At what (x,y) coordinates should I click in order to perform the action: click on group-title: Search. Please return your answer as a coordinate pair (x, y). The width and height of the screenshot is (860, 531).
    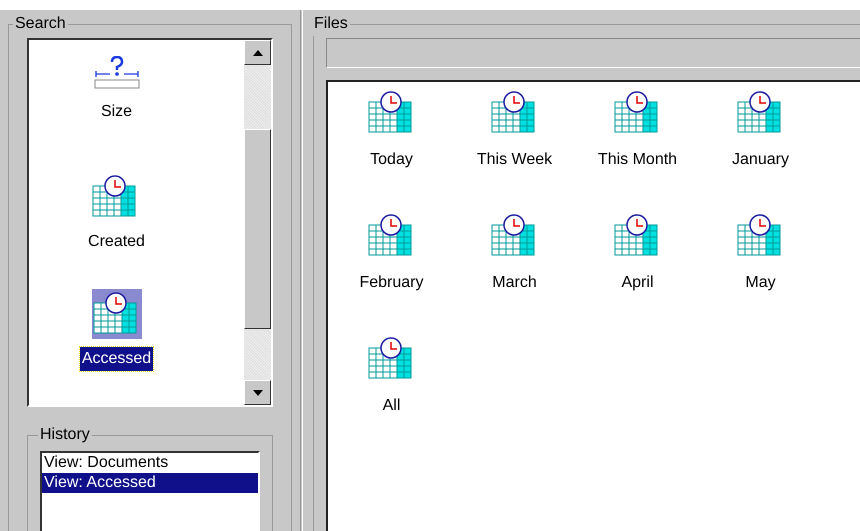
    Looking at the image, I should click on (40, 24).